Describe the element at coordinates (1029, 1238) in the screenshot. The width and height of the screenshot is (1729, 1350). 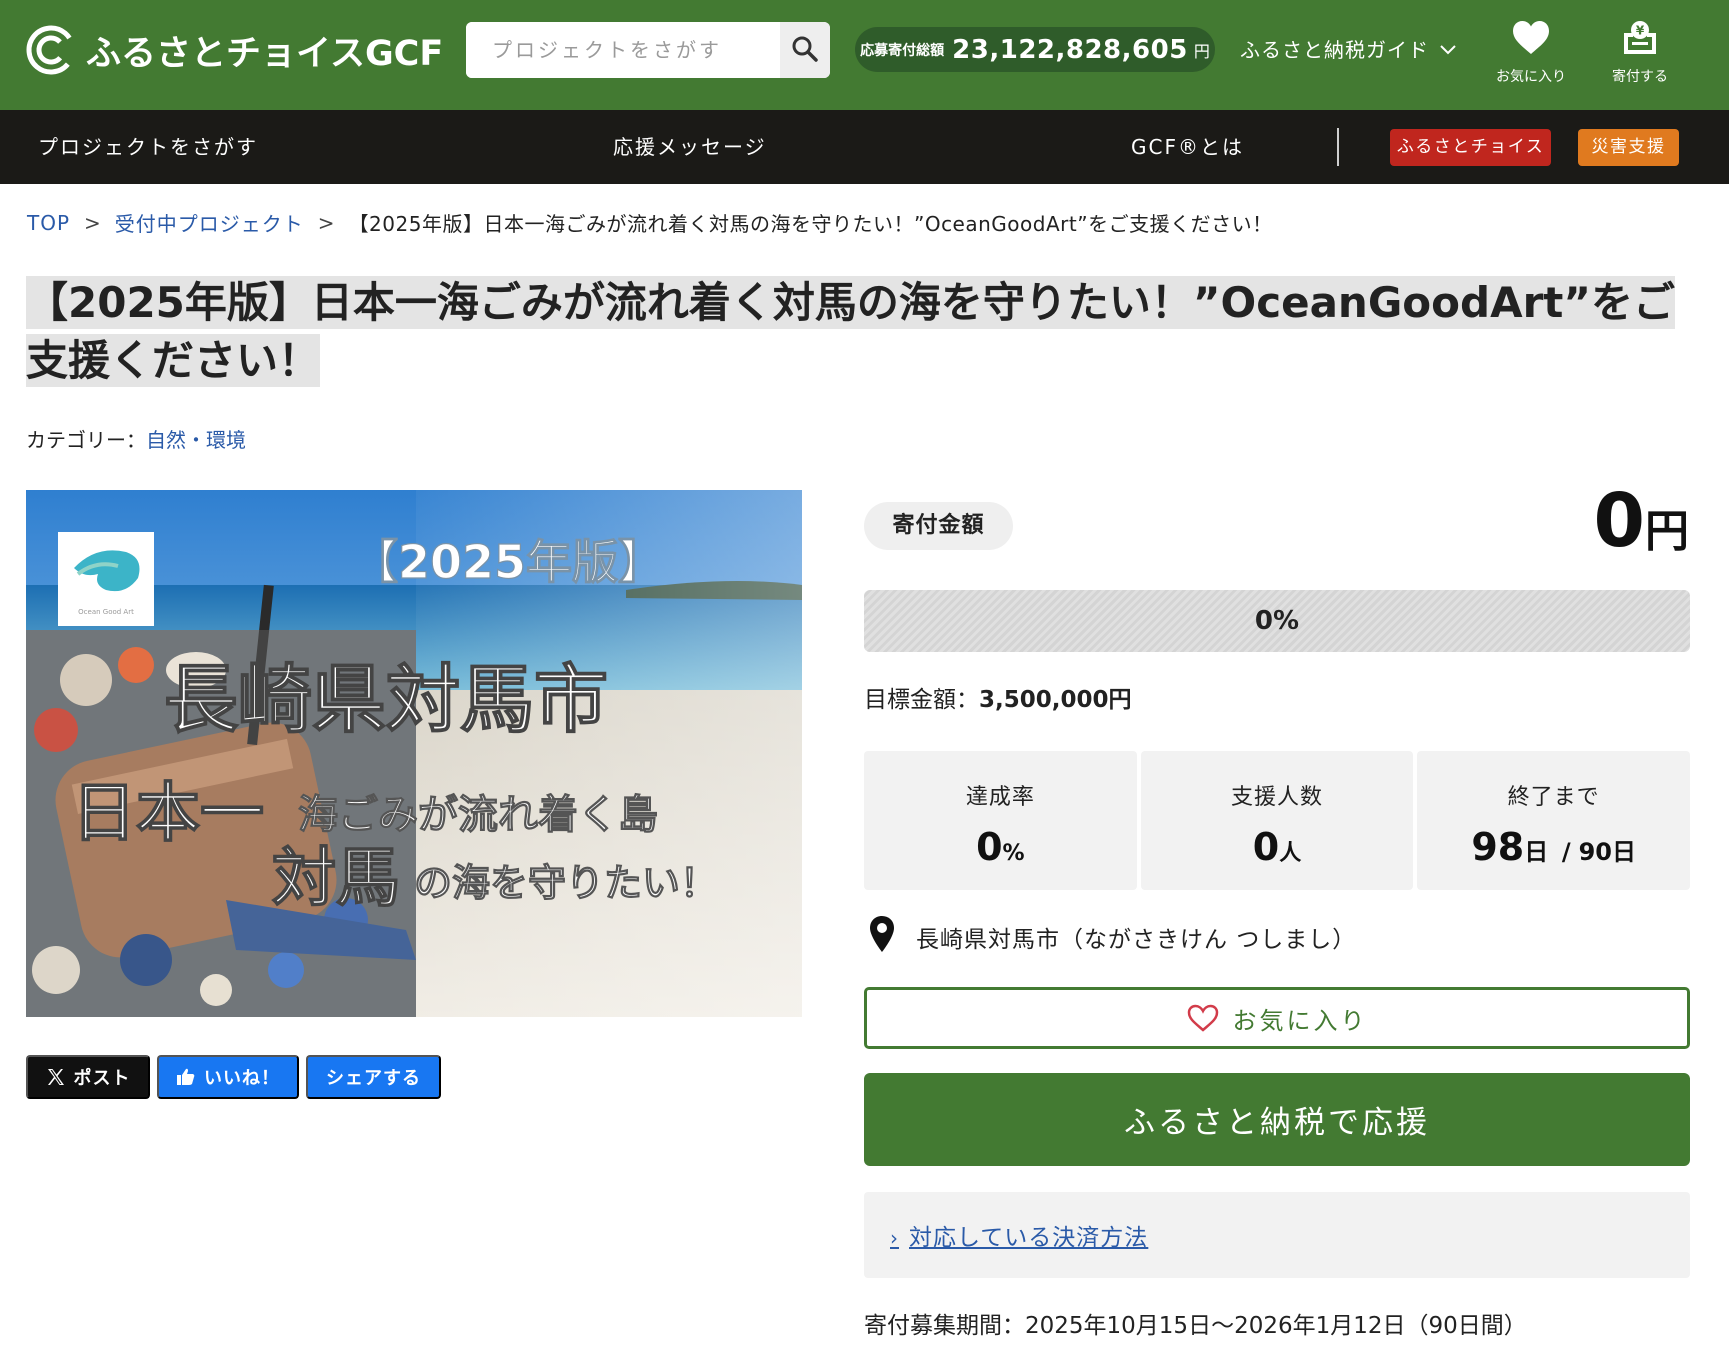
I see `payment-methods-label: 対応している決済方法` at that location.